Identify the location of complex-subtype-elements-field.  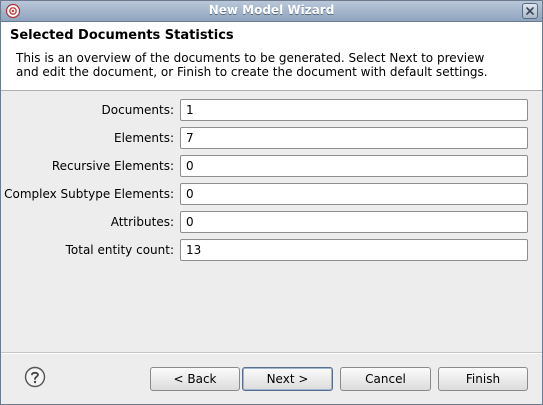
(354, 194).